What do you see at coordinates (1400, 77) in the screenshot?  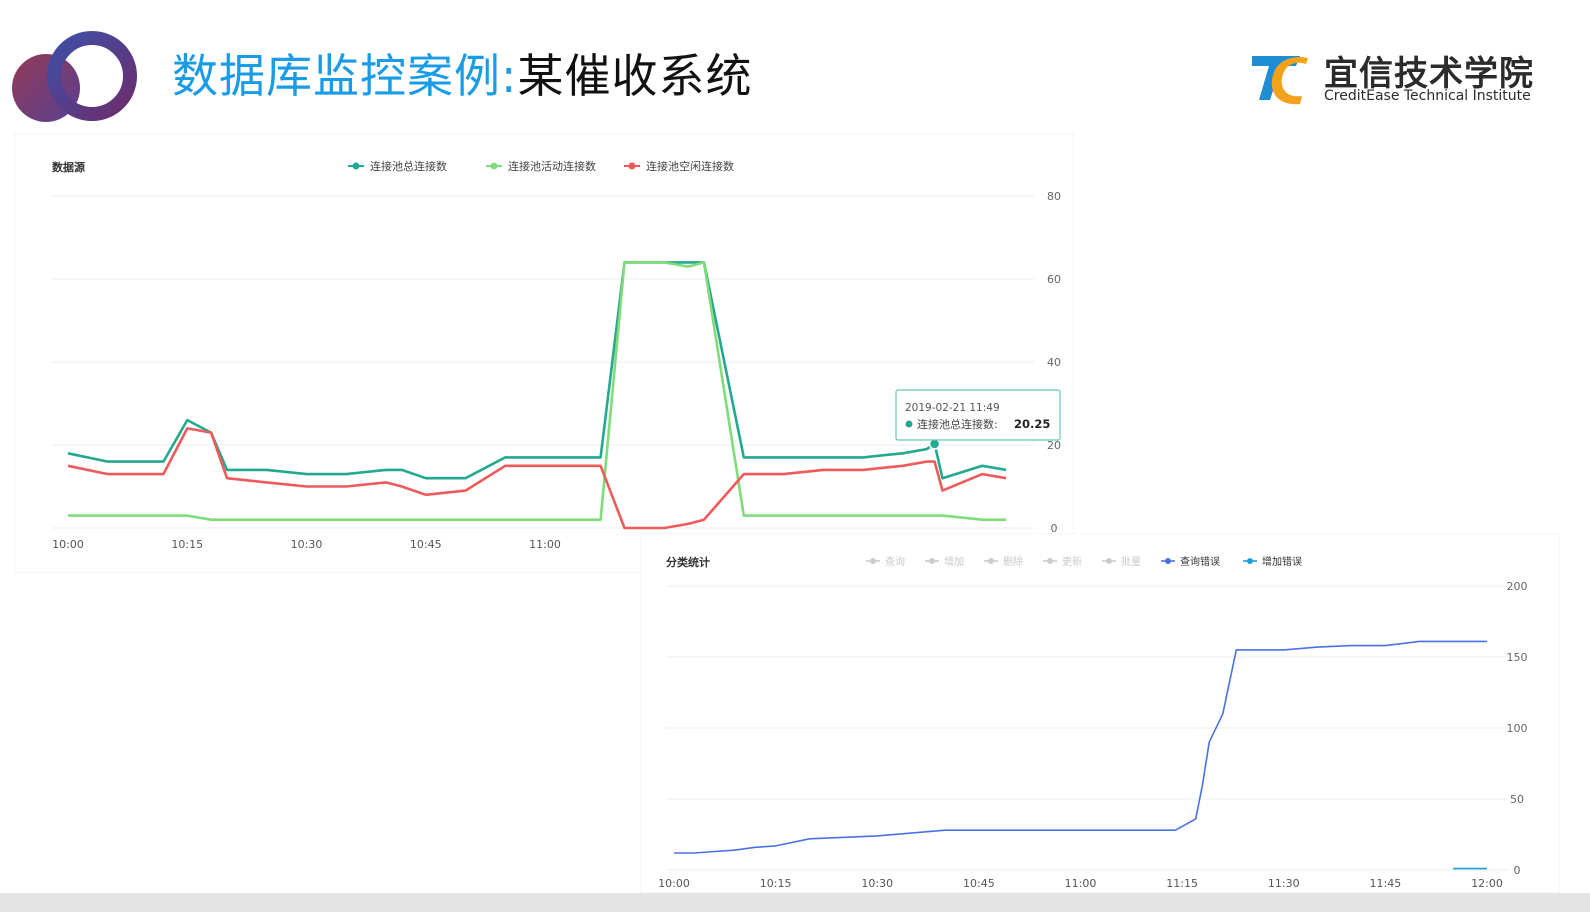 I see `brand-logo: 宜信技术学院 CreditEase Technical Institute` at bounding box center [1400, 77].